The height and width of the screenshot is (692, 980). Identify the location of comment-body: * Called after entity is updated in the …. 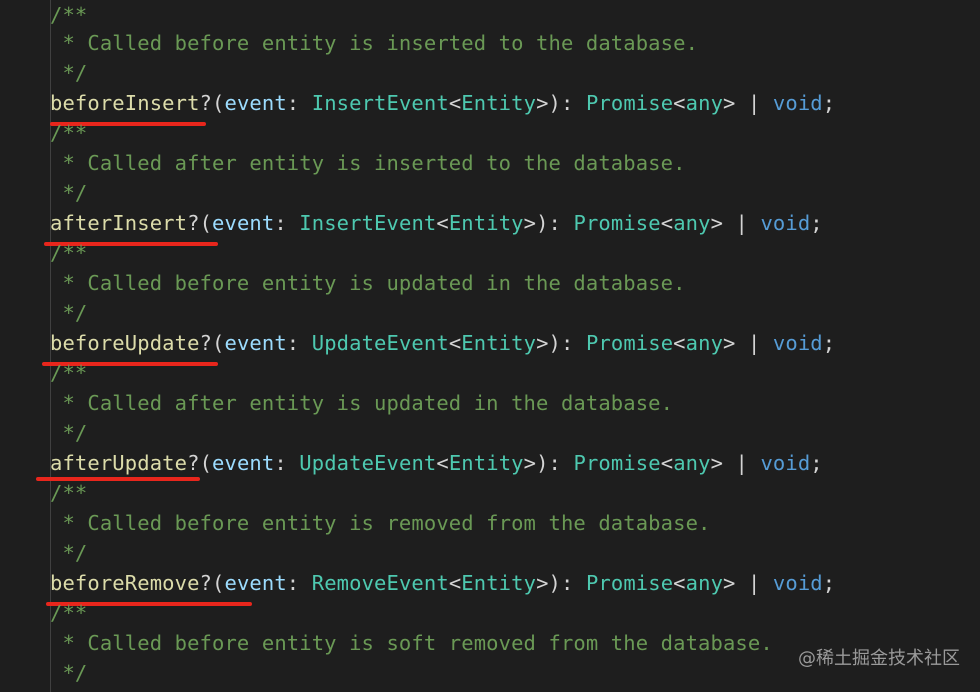
(362, 403).